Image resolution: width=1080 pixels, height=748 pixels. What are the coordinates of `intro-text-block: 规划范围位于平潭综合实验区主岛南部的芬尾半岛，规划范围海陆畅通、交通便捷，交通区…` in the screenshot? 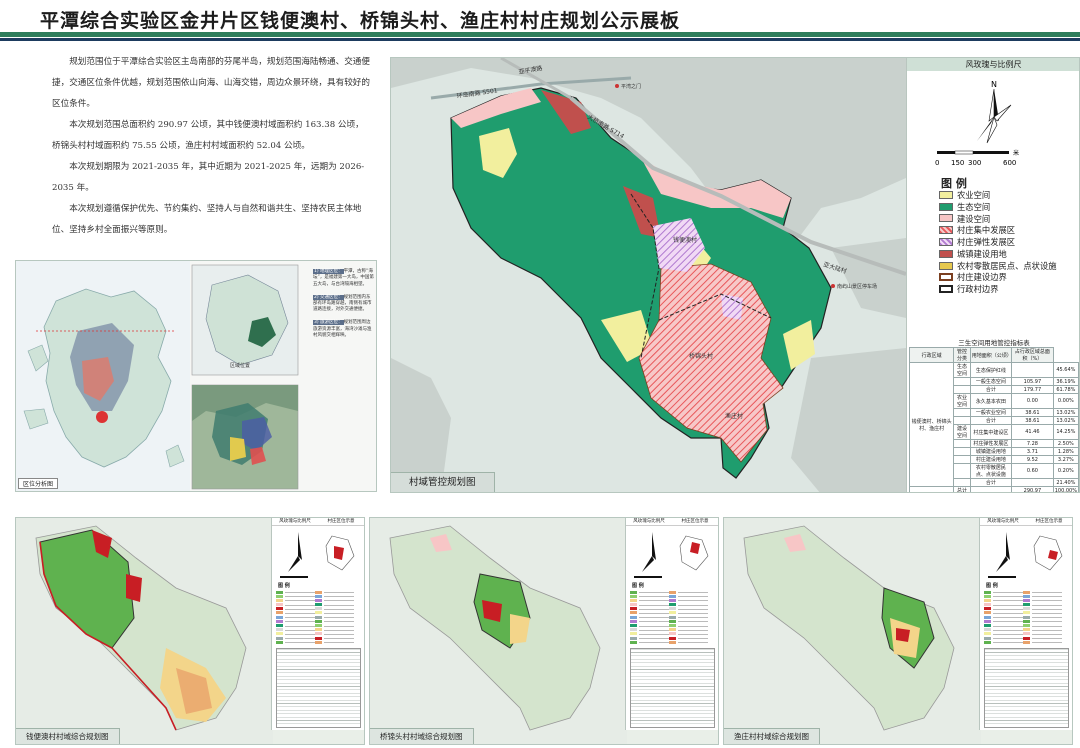 It's located at (211, 146).